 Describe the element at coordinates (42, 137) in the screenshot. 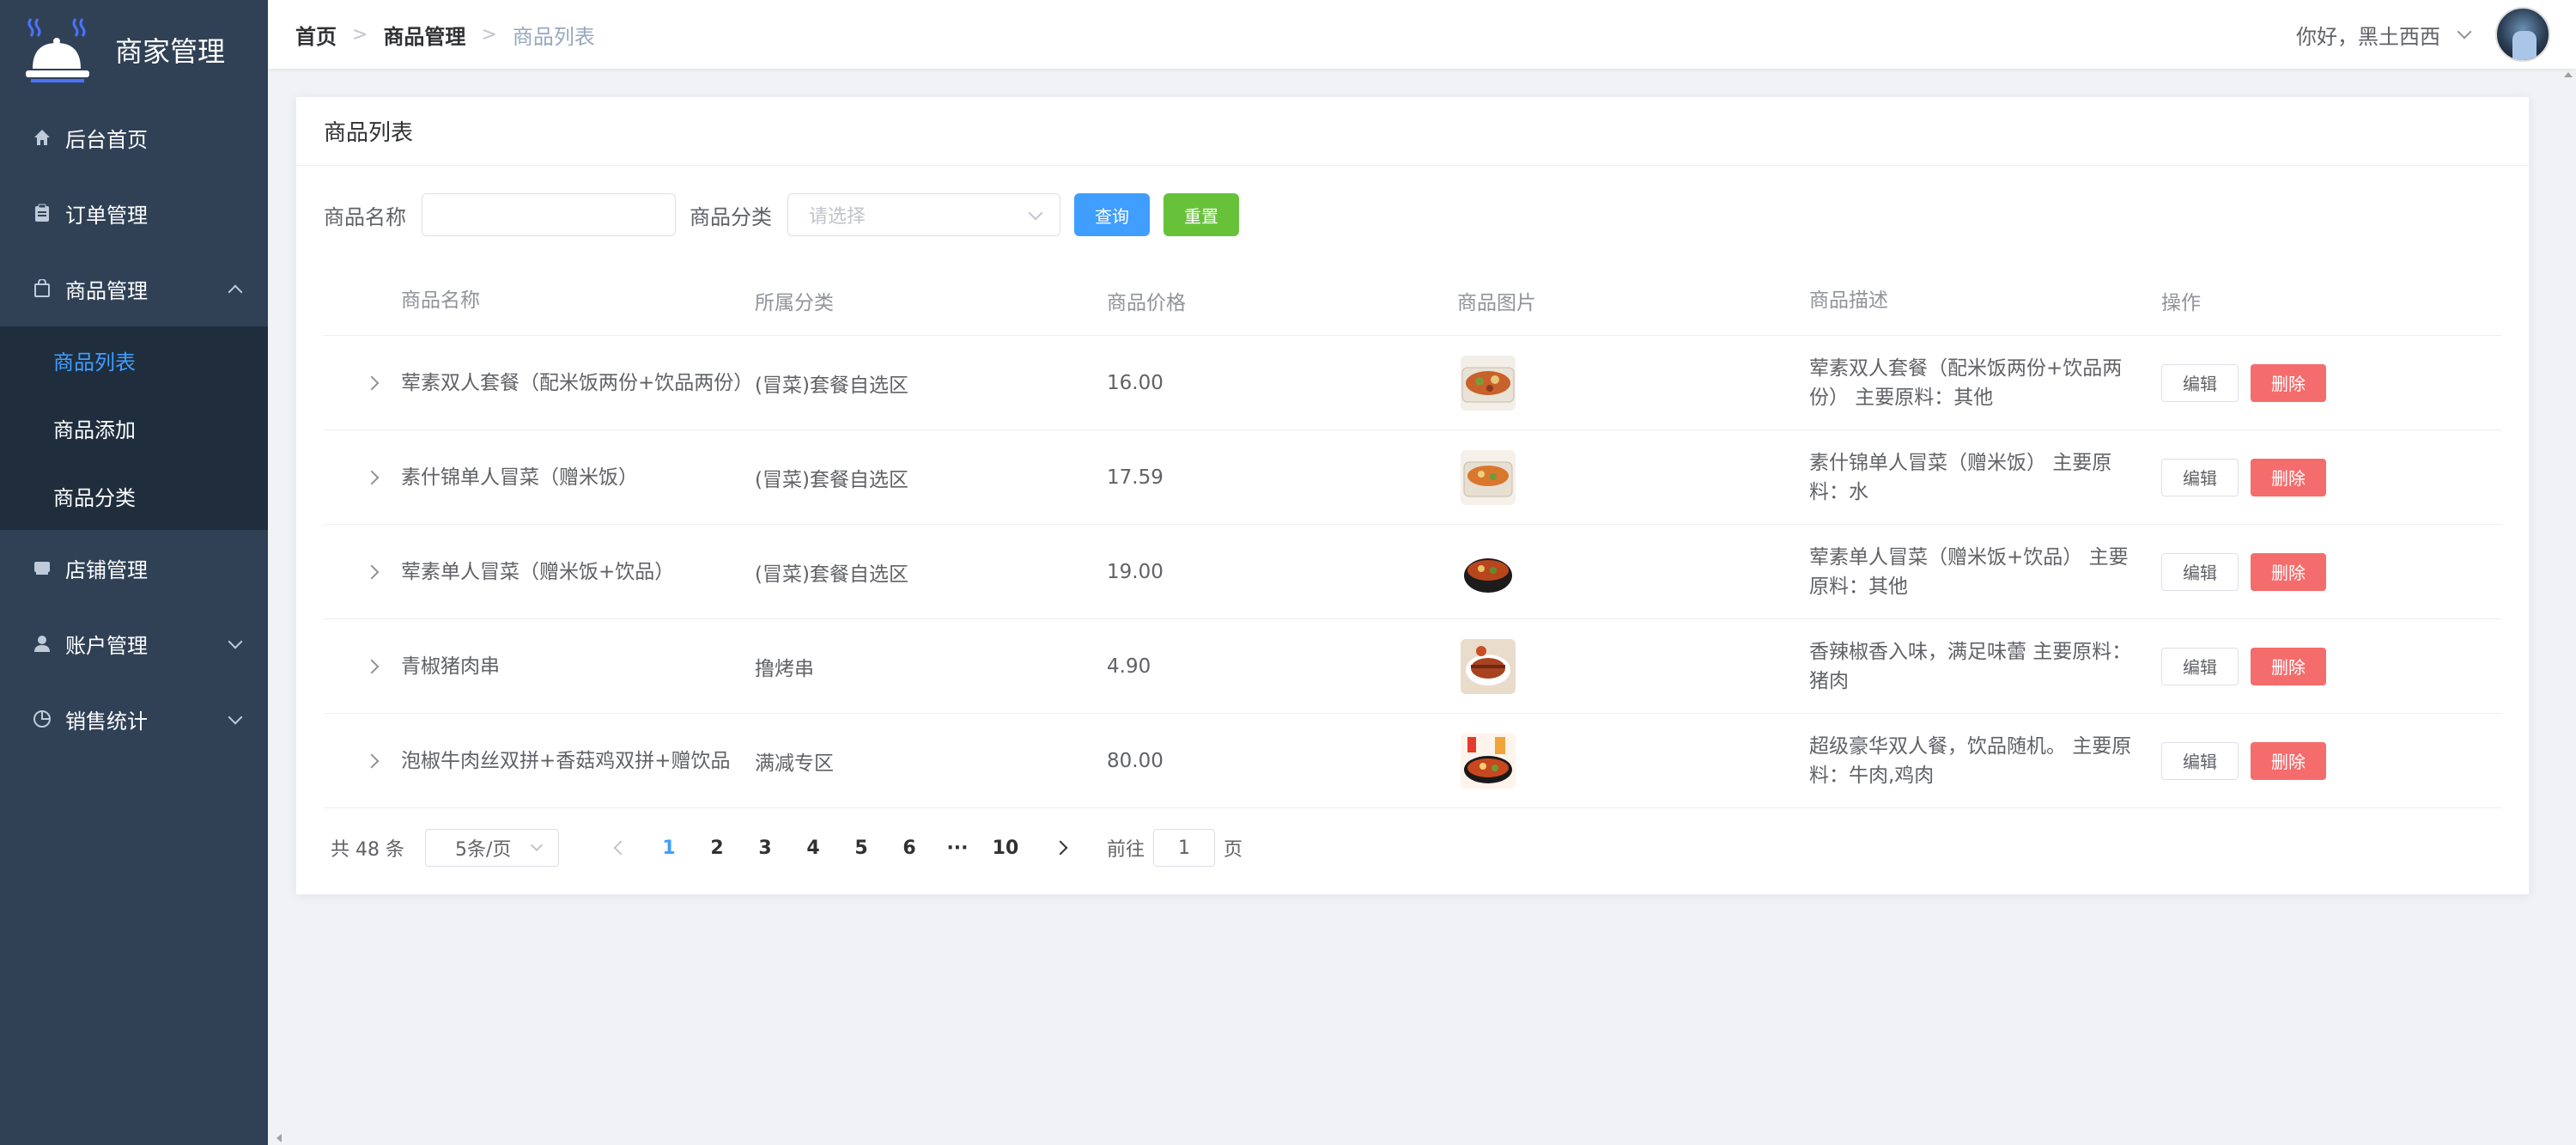

I see `home-icon` at that location.